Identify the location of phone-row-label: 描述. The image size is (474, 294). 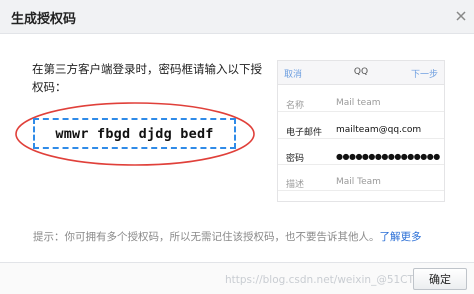
(295, 185).